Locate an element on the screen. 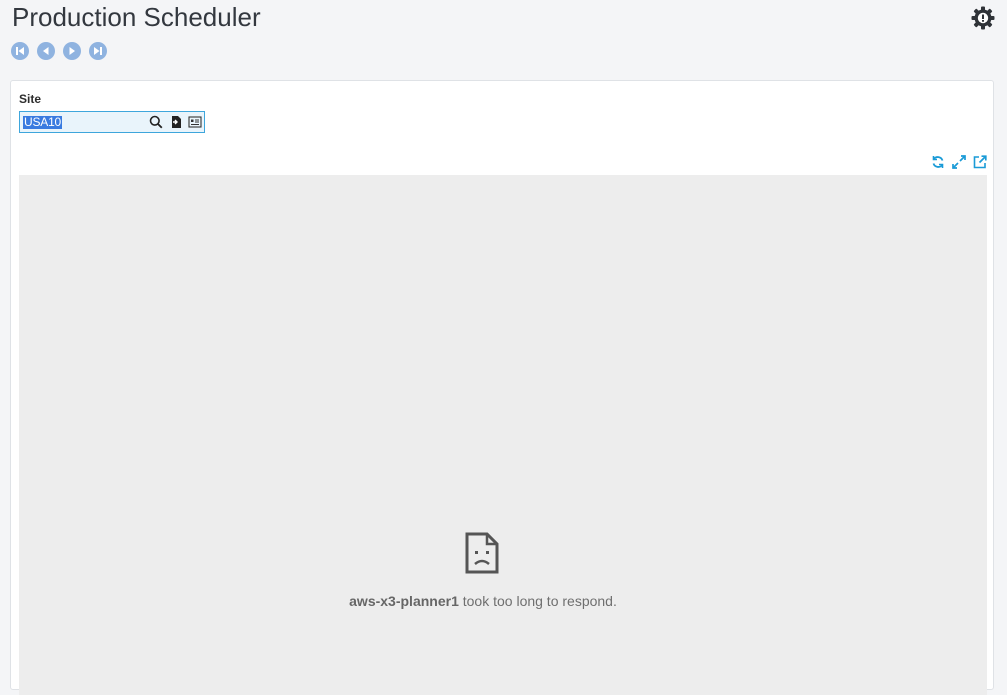 The image size is (1007, 695). error-description: took too long to respond. is located at coordinates (537, 601).